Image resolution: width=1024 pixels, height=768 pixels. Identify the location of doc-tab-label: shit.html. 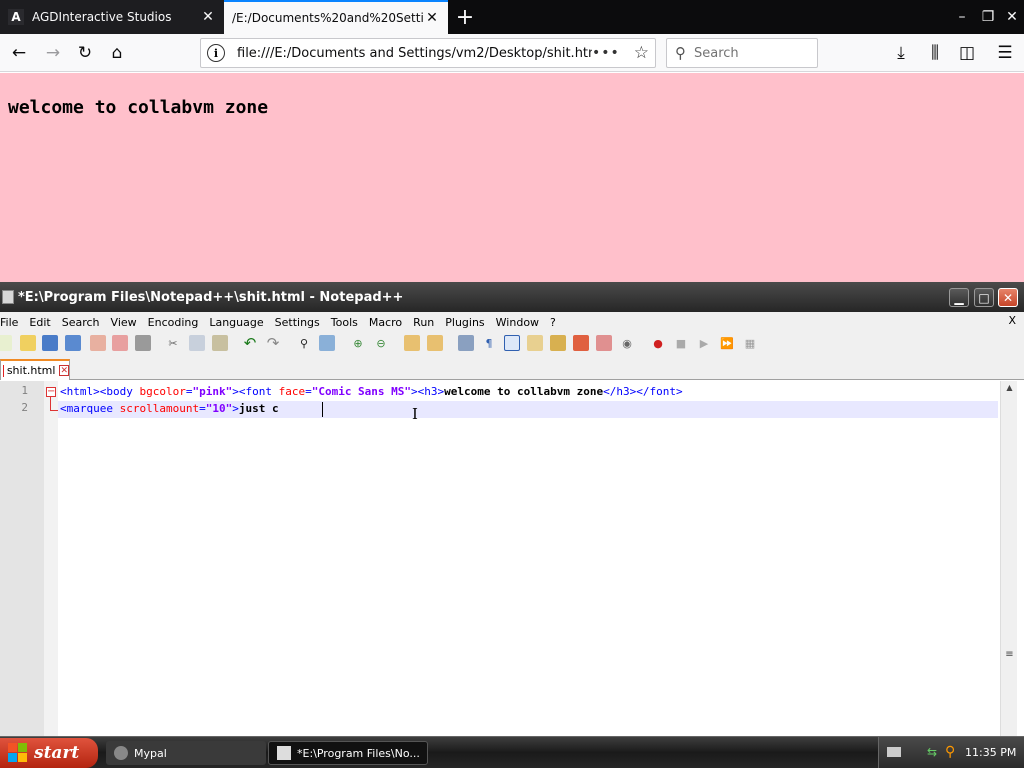
(31, 370).